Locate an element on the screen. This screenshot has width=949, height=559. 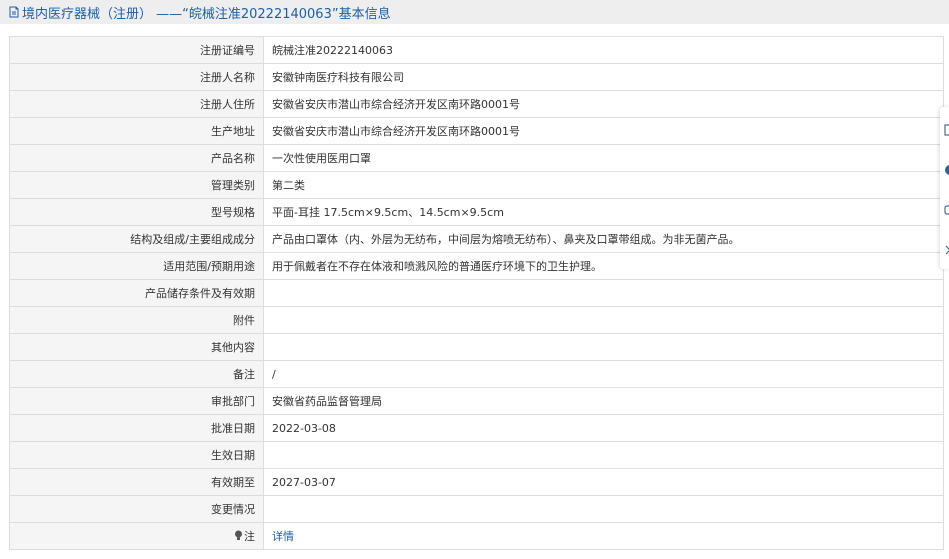
row-label: 备注 is located at coordinates (136, 374).